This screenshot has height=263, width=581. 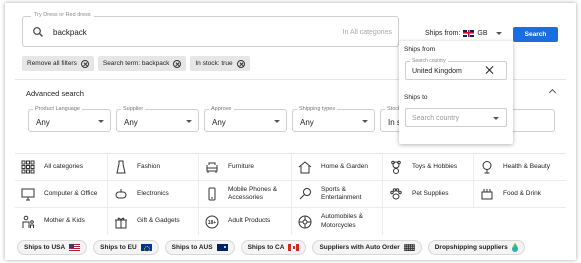 I want to click on field-label: Search country, so click(x=429, y=61).